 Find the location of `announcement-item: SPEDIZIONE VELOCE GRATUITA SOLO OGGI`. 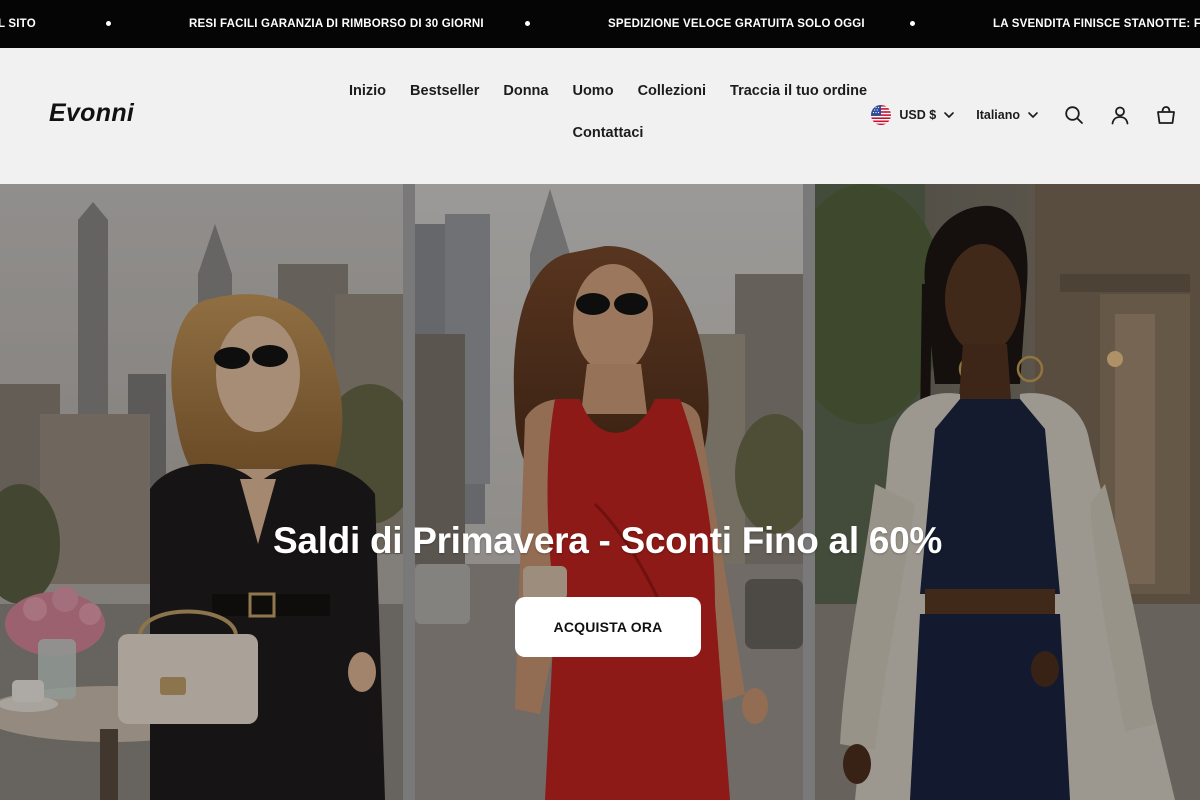

announcement-item: SPEDIZIONE VELOCE GRATUITA SOLO OGGI is located at coordinates (736, 24).